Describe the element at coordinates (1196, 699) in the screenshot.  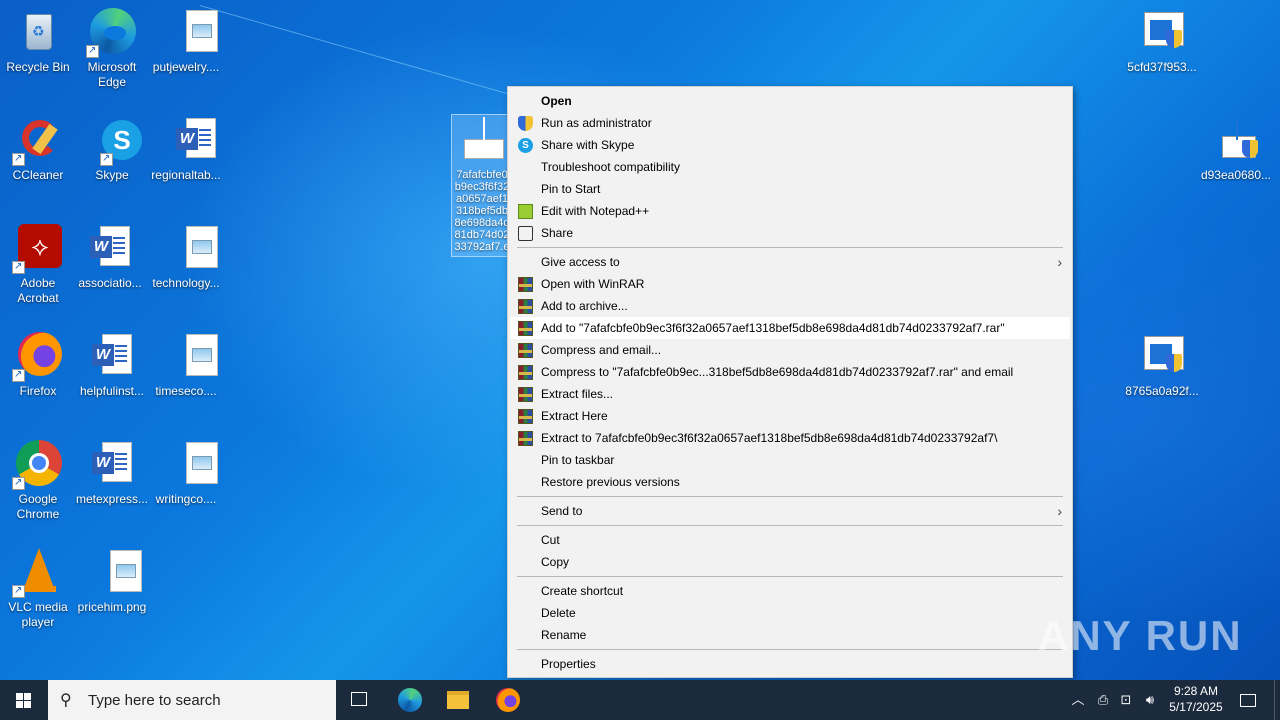
I see `taskbar-clock: 9:28 AM 5/17/2025` at that location.